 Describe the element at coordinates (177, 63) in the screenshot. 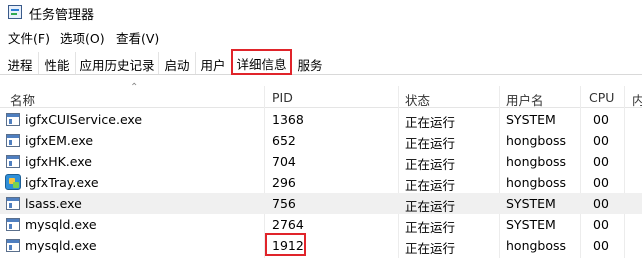

I see `tab-startup: 启动` at that location.